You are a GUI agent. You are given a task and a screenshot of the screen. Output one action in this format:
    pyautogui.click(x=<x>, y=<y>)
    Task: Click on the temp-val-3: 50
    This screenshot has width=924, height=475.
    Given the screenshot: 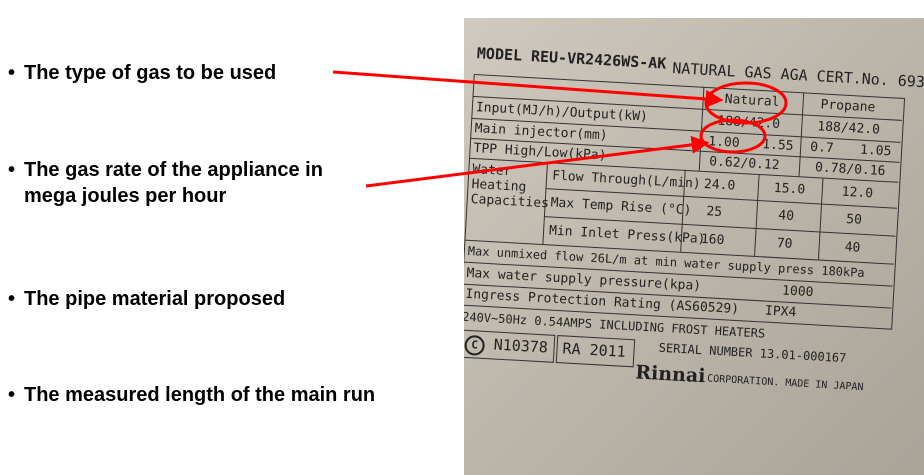 What is the action you would take?
    pyautogui.click(x=854, y=219)
    